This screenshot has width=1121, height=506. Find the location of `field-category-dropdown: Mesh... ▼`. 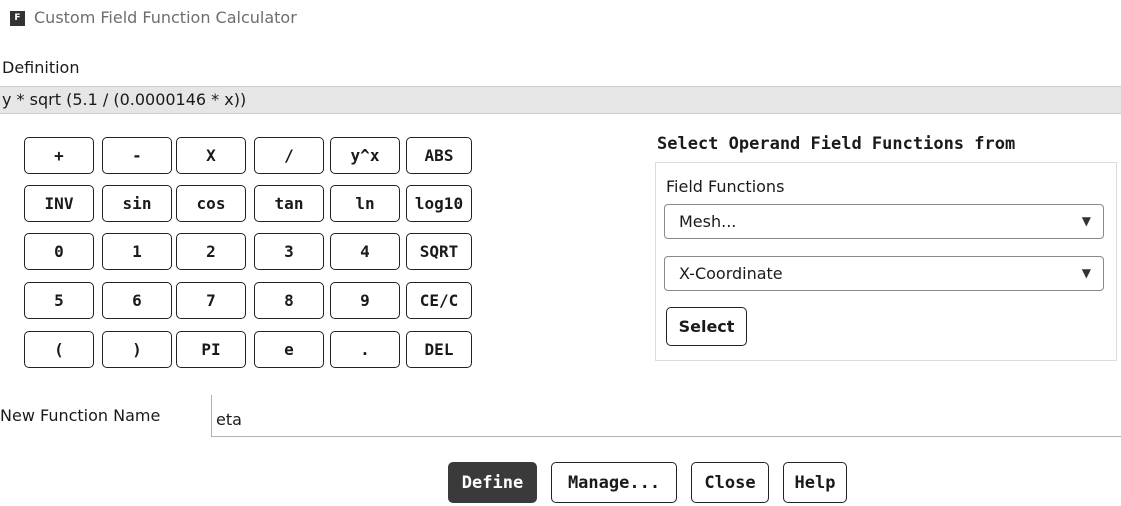

field-category-dropdown: Mesh... ▼ is located at coordinates (884, 221).